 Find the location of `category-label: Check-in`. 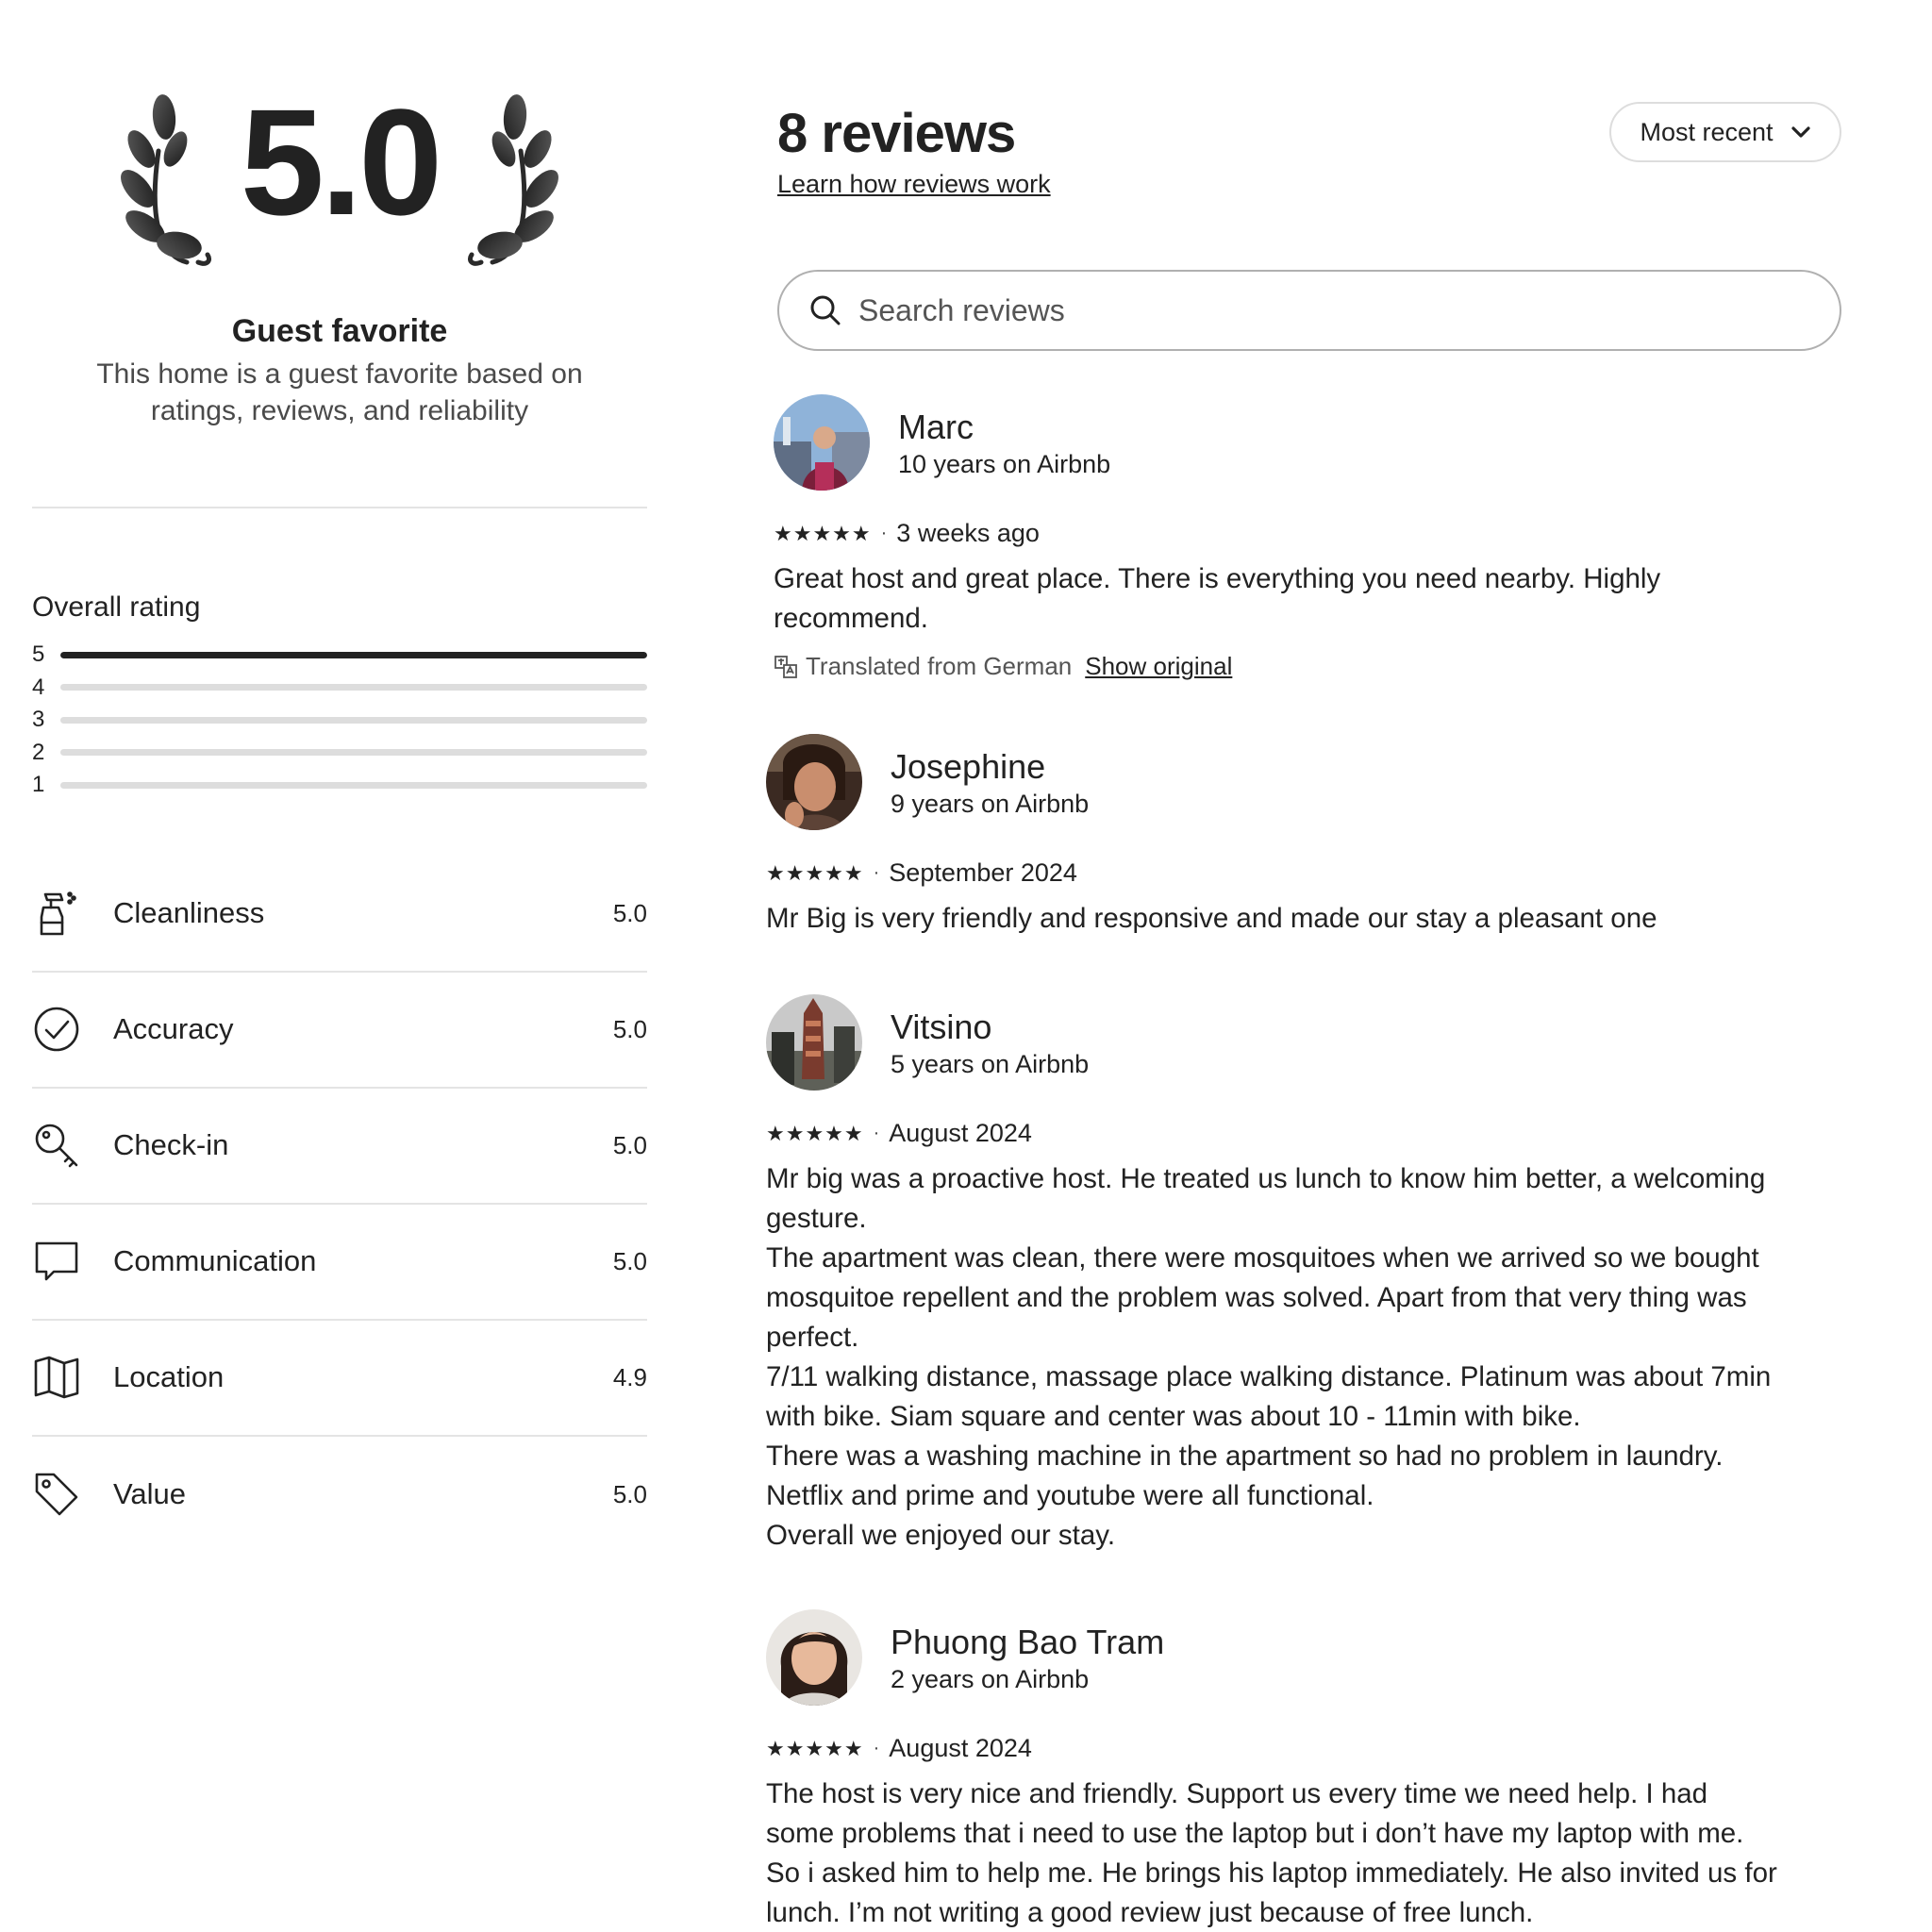

category-label: Check-in is located at coordinates (171, 1145).